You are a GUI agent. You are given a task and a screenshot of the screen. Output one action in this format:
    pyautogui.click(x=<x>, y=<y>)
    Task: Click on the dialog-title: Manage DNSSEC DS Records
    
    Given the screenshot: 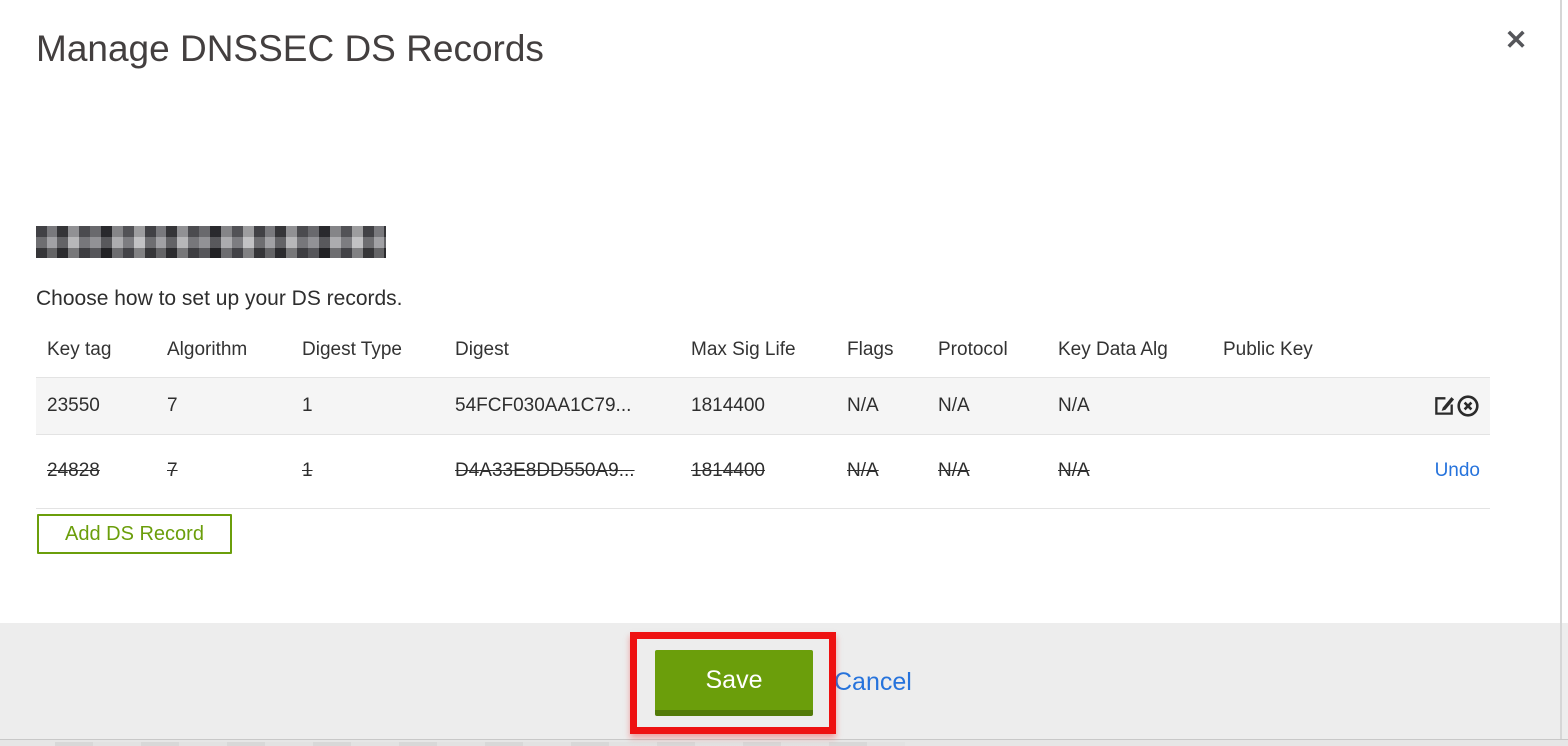 What is the action you would take?
    pyautogui.click(x=290, y=48)
    